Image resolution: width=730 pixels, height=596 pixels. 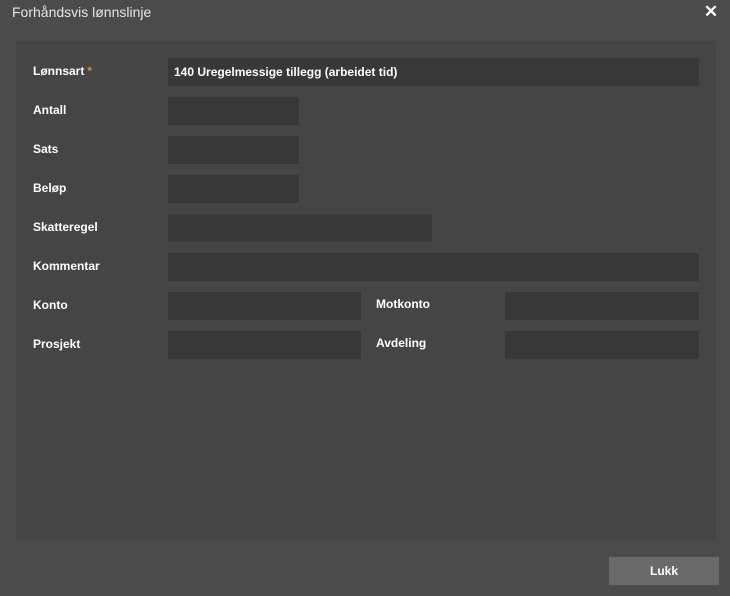 I want to click on dialog-title: Forhåndsvis lønnslinje, so click(x=82, y=12).